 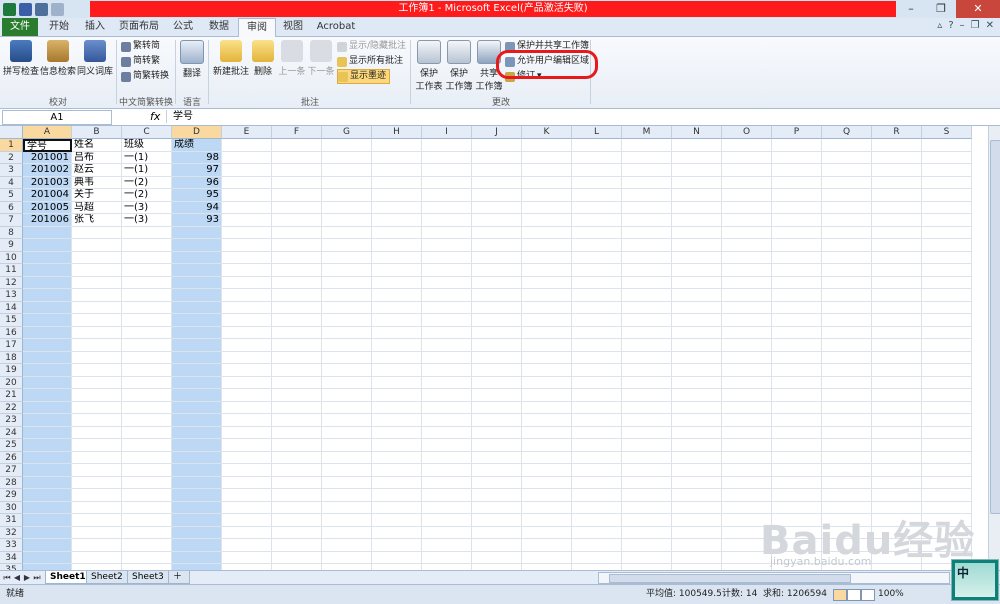 What do you see at coordinates (11, 157) in the screenshot?
I see `row-header: 2` at bounding box center [11, 157].